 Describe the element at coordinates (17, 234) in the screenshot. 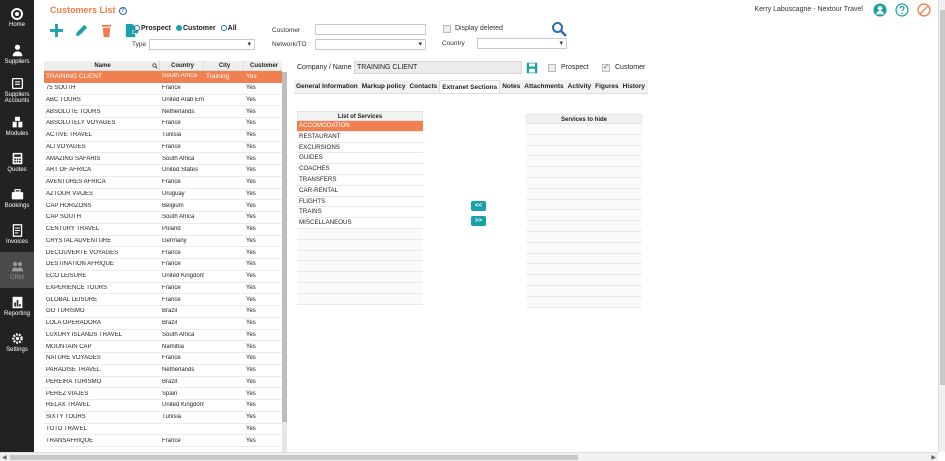

I see `sidebar-item-invoices: Invoices` at that location.